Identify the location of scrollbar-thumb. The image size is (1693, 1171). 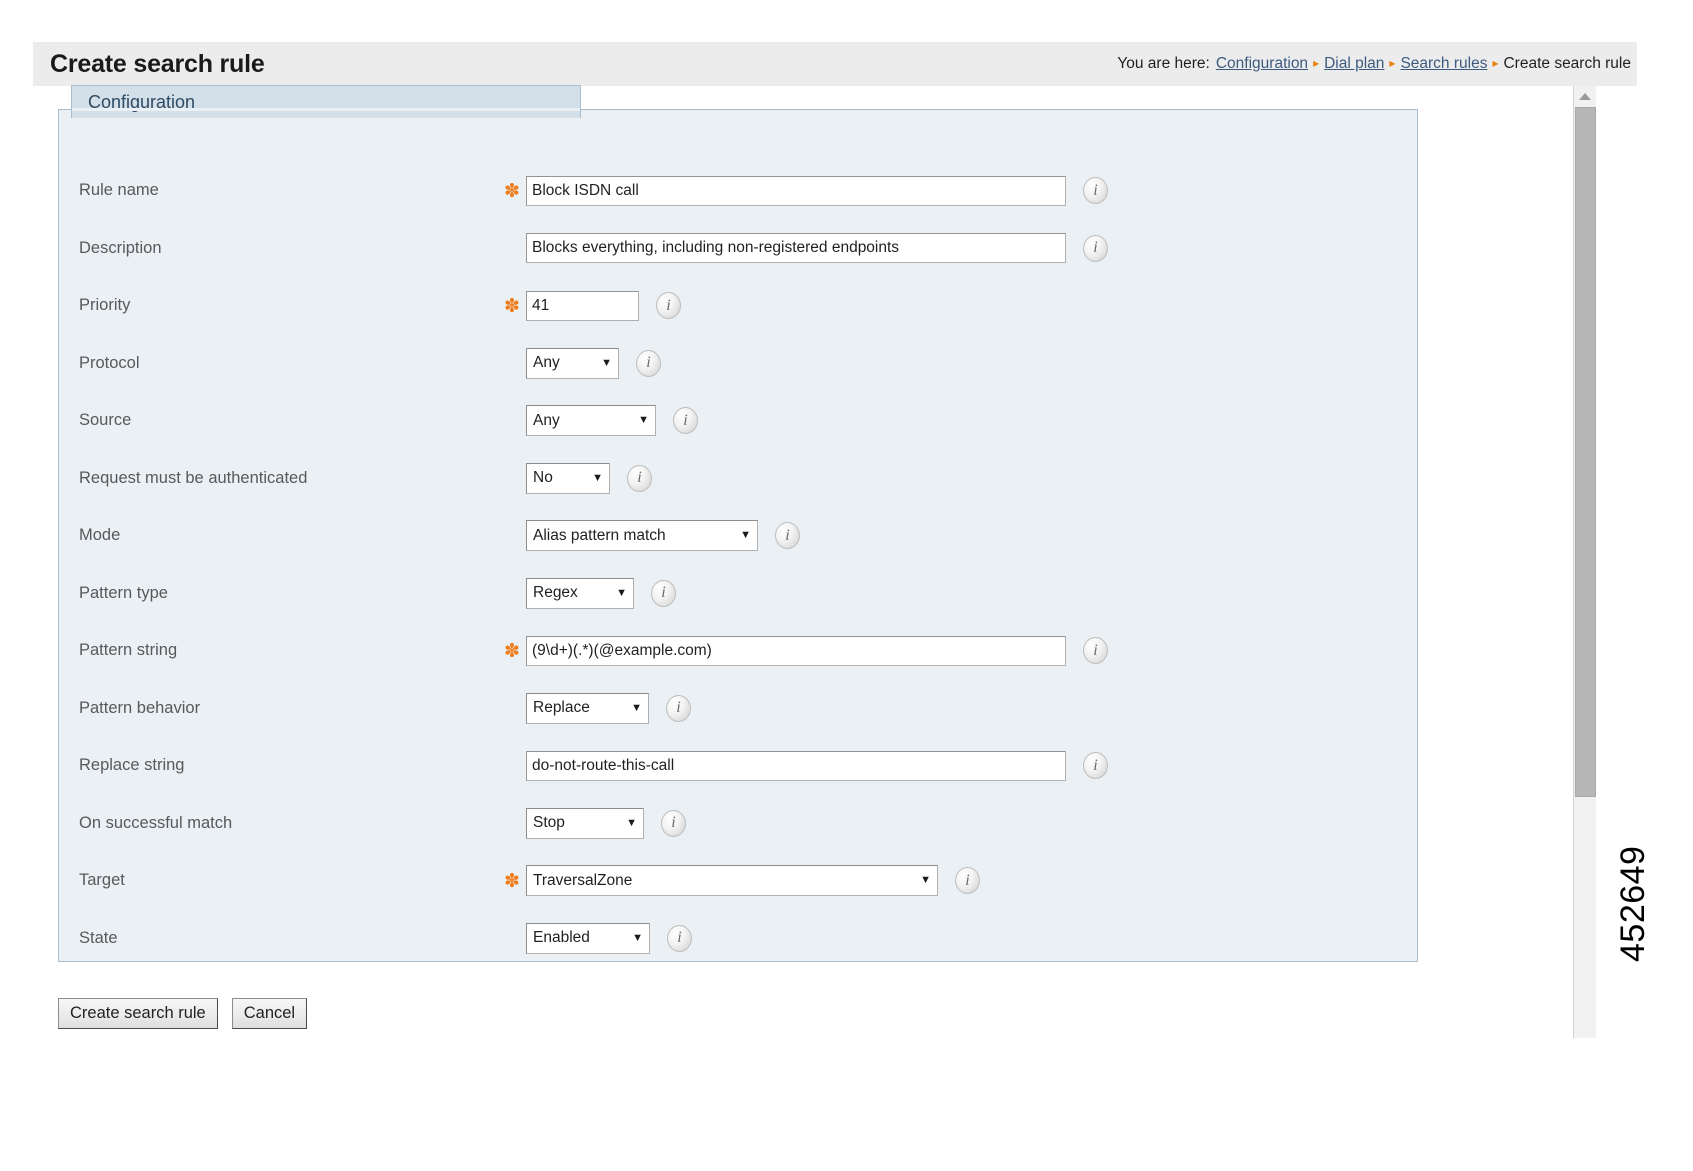
(1585, 452).